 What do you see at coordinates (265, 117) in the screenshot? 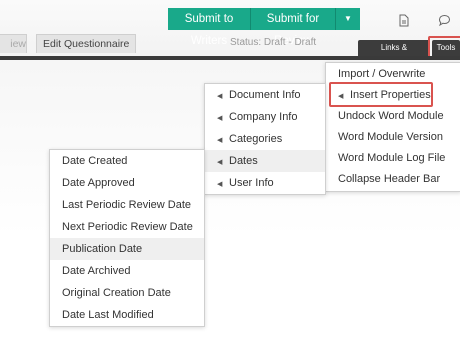
I see `menu-item-company-info: ◀ Company Info` at bounding box center [265, 117].